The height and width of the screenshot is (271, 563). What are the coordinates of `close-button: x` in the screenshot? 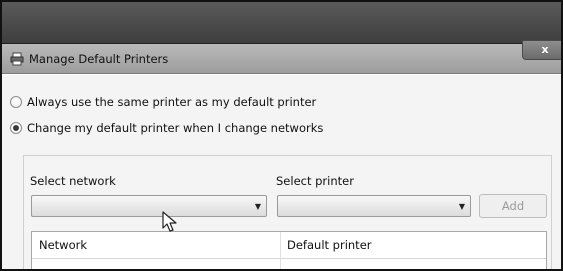 It's located at (541, 50).